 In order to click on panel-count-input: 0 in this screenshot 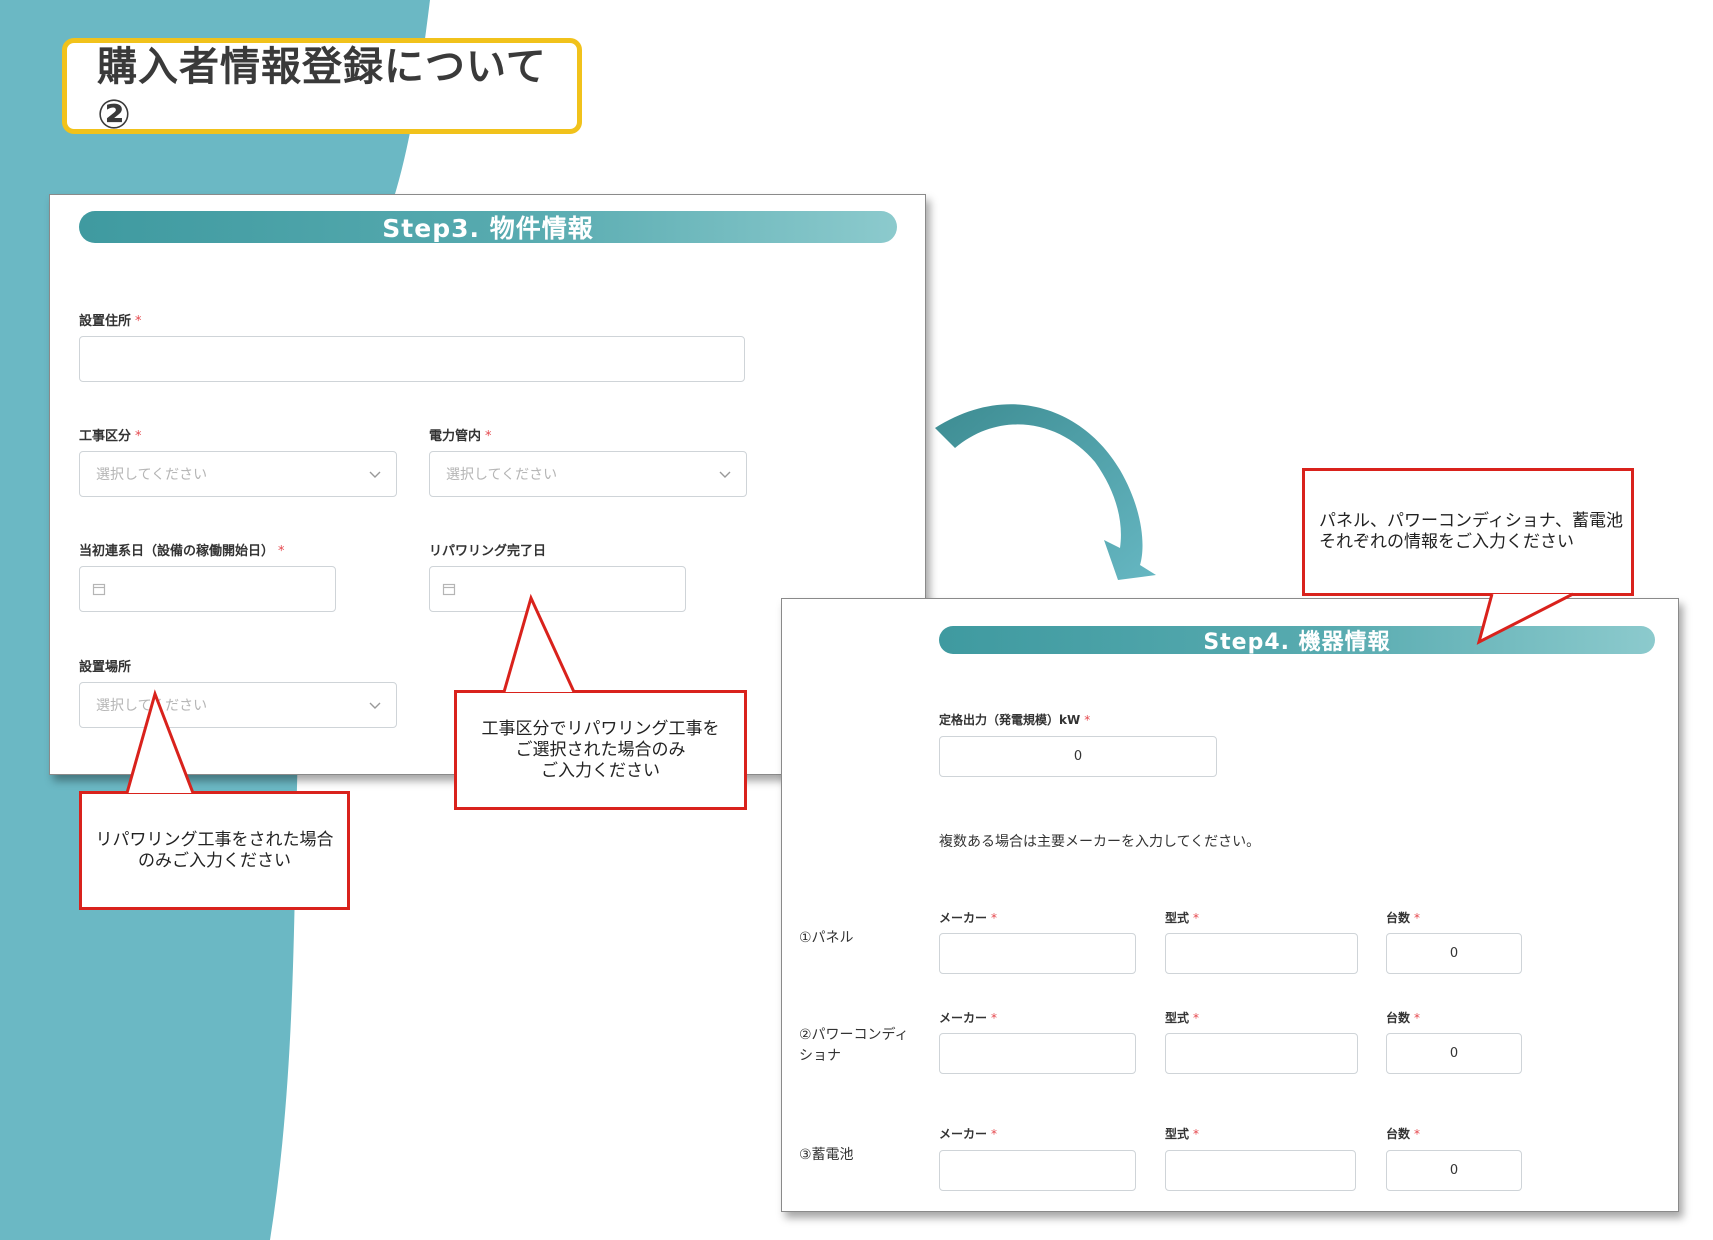, I will do `click(1454, 953)`.